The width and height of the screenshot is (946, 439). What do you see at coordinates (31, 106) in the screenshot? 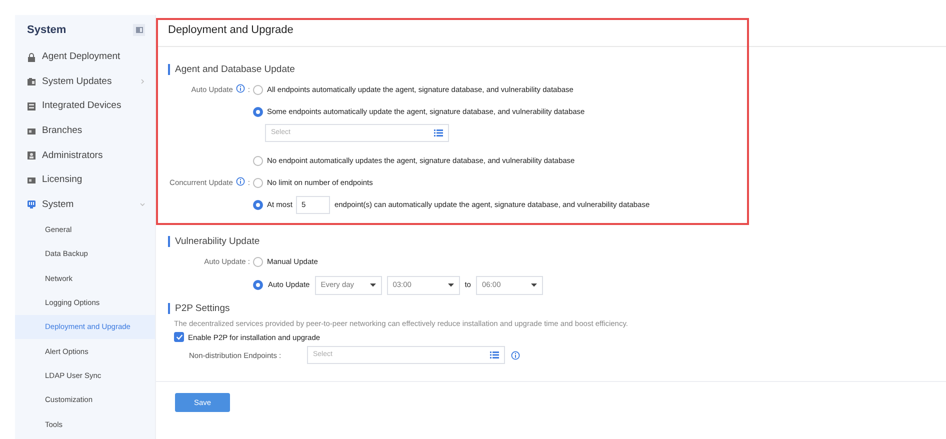
I see `panel-icon` at bounding box center [31, 106].